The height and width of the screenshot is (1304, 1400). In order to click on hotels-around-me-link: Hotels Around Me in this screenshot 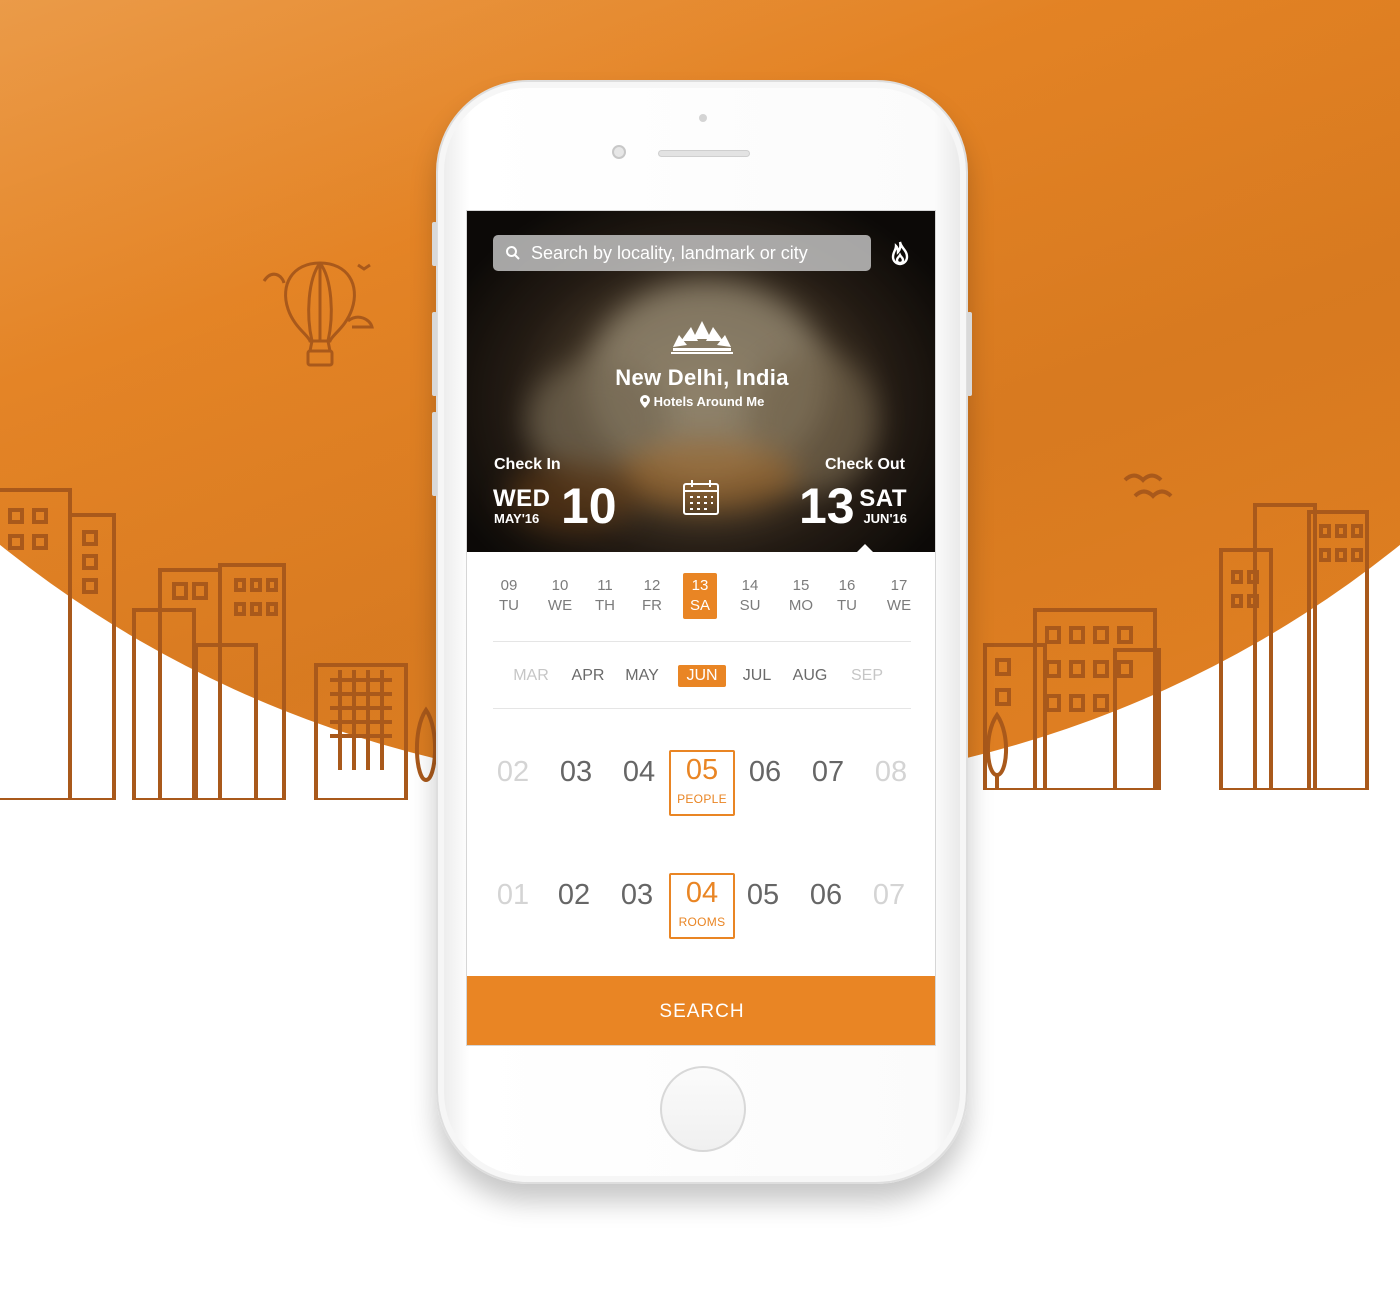, I will do `click(701, 401)`.